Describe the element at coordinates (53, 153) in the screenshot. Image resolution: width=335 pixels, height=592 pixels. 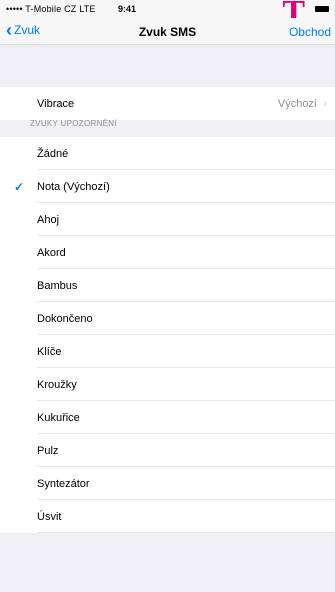
I see `sound-option-label: Žádné` at that location.